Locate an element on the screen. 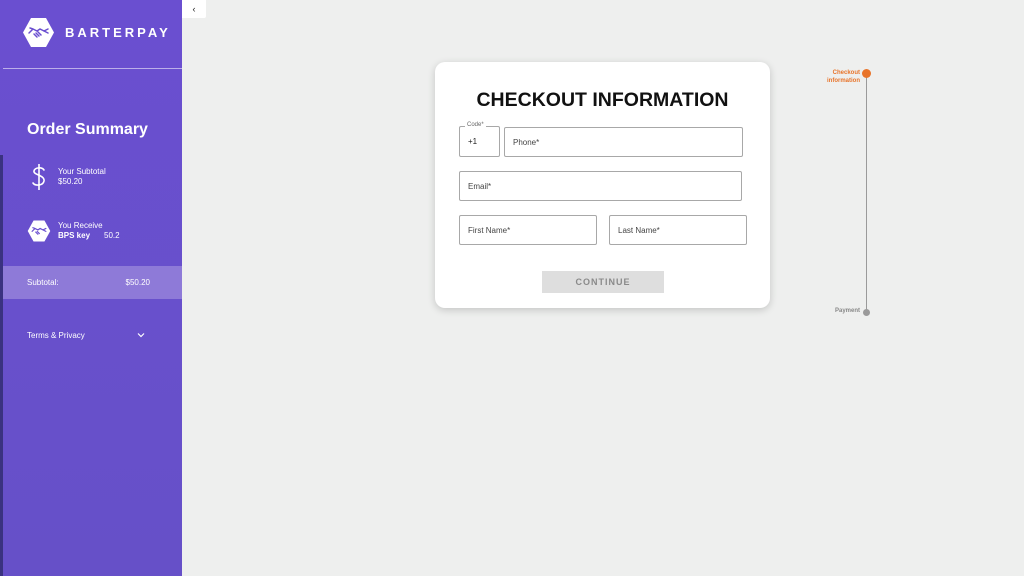 The width and height of the screenshot is (1024, 576). email-field: Email* is located at coordinates (600, 186).